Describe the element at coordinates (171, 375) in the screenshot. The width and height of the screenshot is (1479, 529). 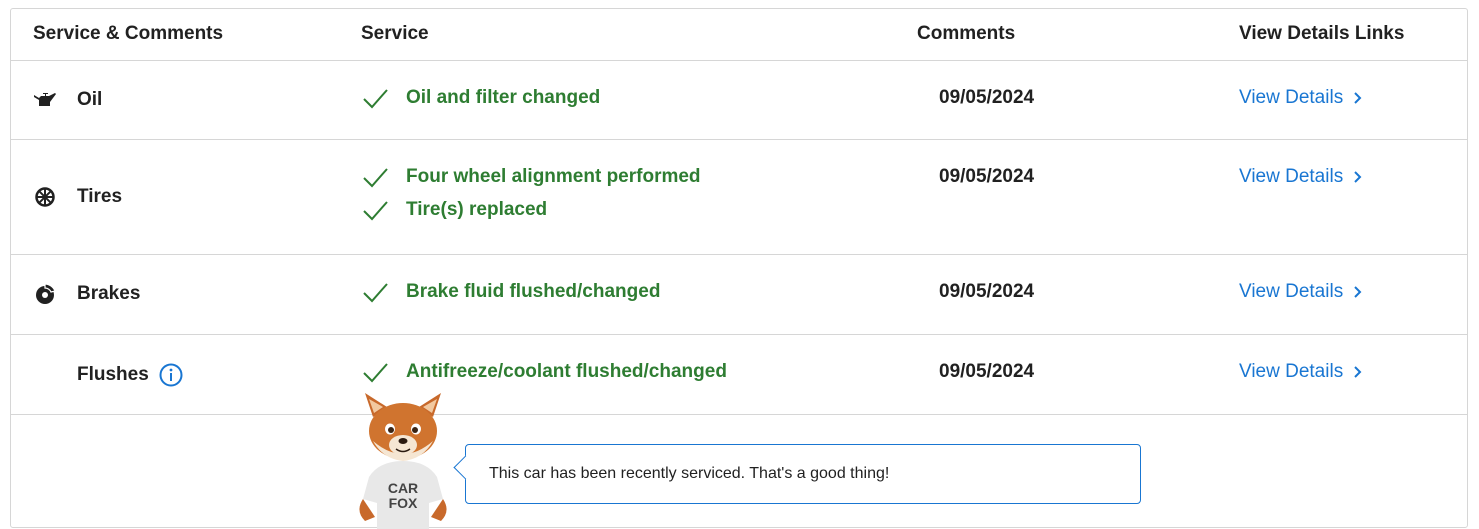
I see `info-icon` at that location.